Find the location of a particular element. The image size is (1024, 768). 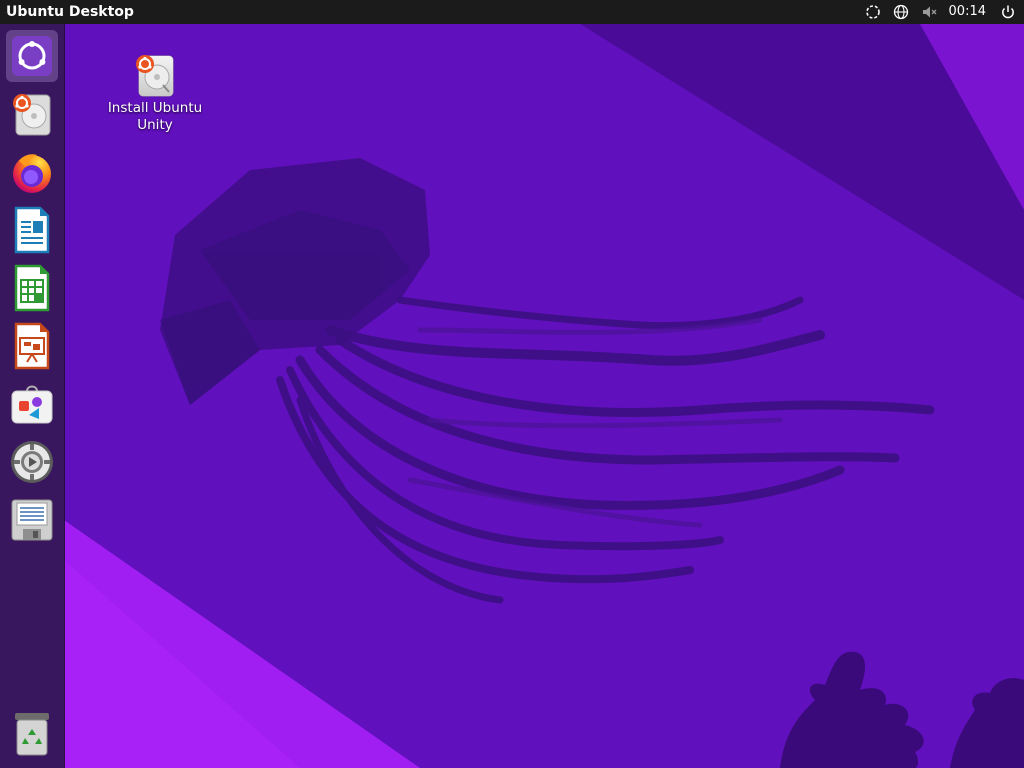

settings-gear-icon is located at coordinates (32, 462).